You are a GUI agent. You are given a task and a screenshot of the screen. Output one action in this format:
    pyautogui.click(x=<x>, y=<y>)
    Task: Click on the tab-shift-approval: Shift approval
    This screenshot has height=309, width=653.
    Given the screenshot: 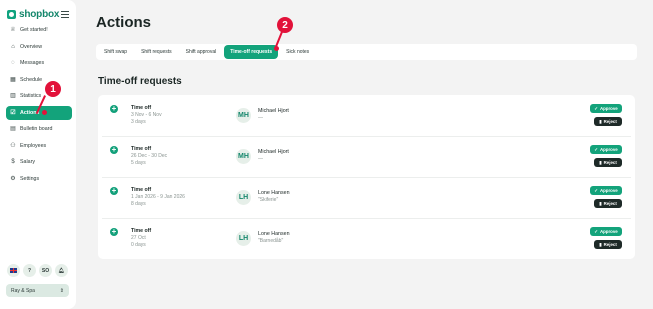 What is the action you would take?
    pyautogui.click(x=201, y=52)
    